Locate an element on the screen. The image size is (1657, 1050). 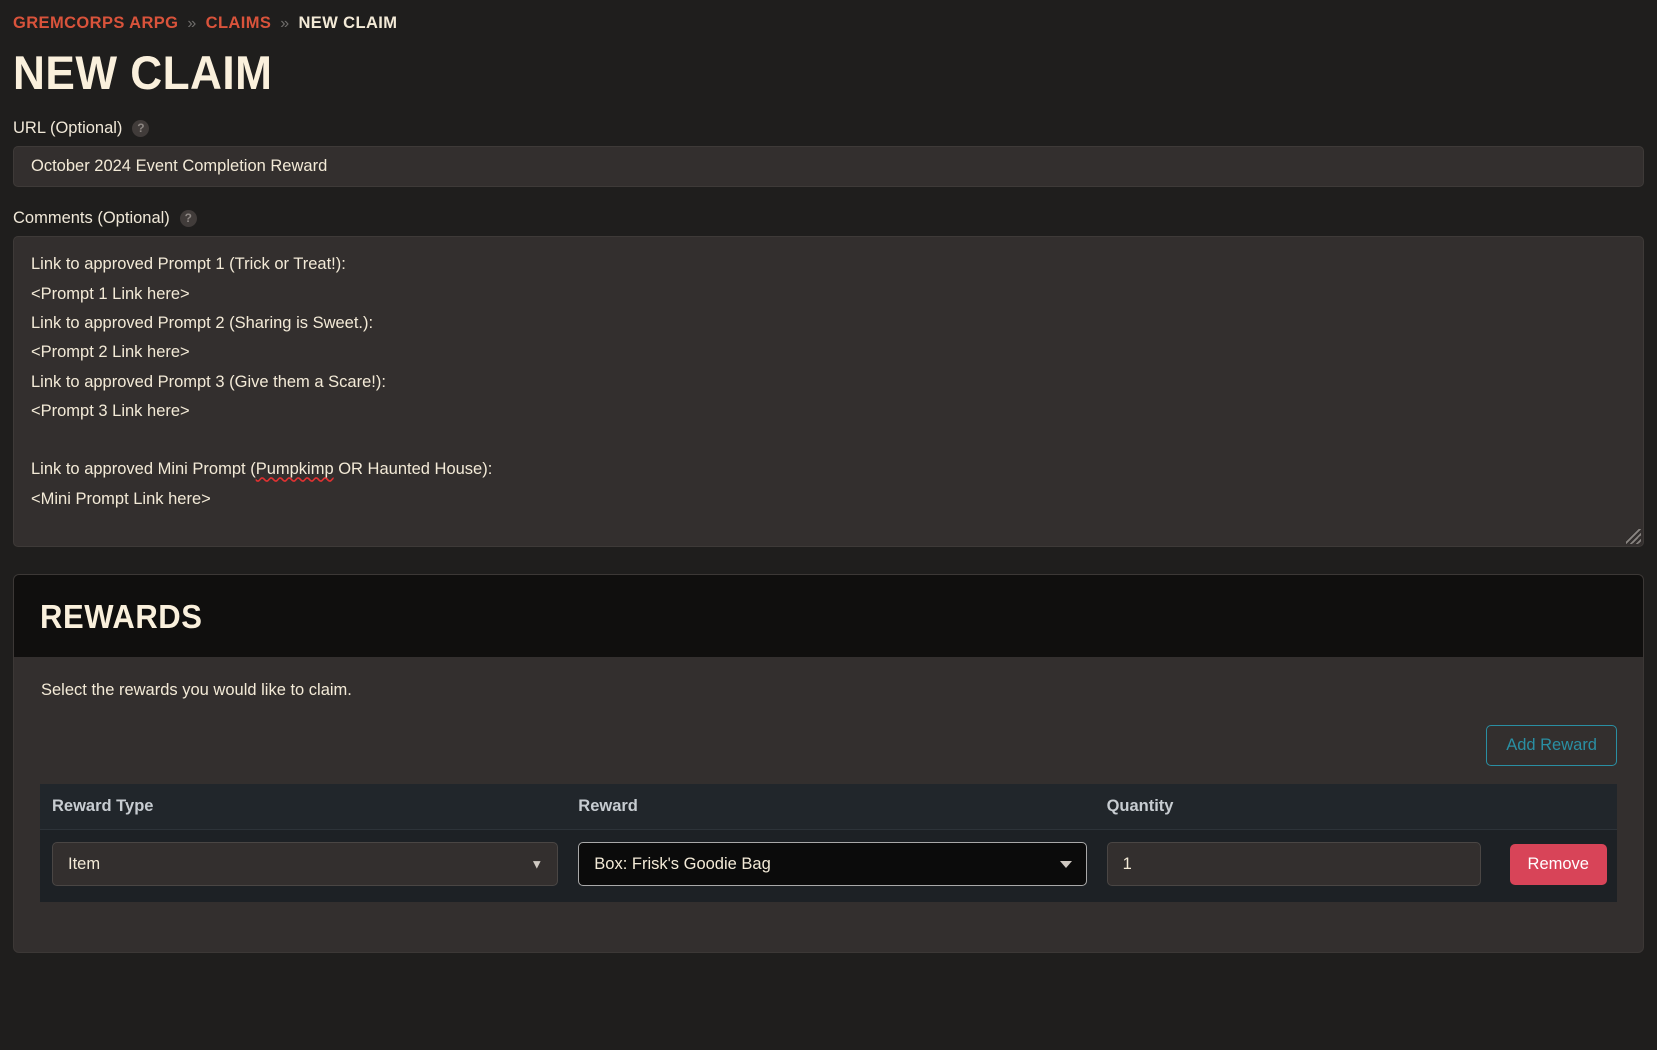
page-title: NEW CLAIM is located at coordinates (143, 72).